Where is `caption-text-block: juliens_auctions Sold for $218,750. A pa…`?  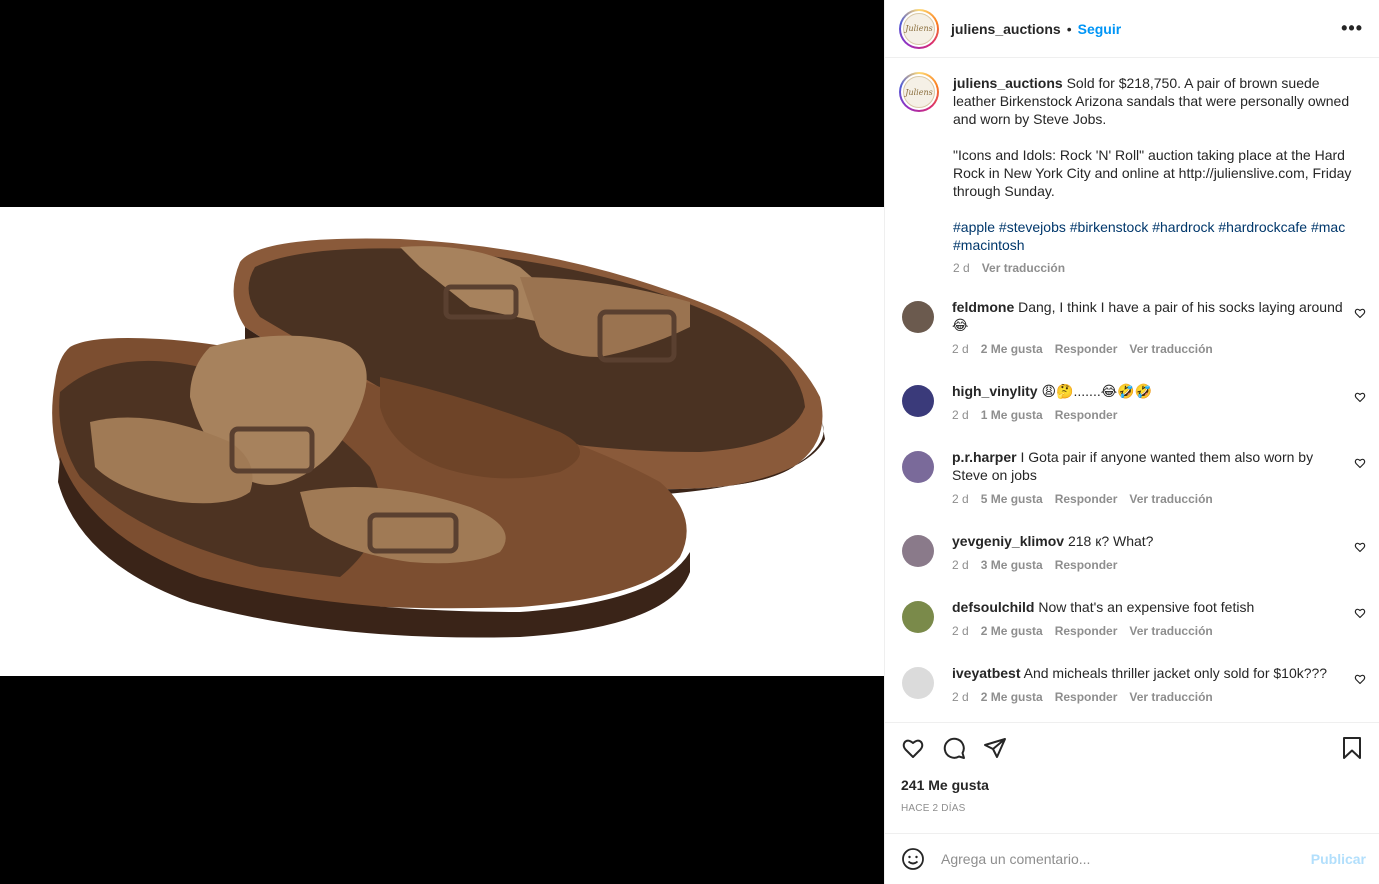
caption-text-block: juliens_auctions Sold for $218,750. A pa… is located at coordinates (1158, 175).